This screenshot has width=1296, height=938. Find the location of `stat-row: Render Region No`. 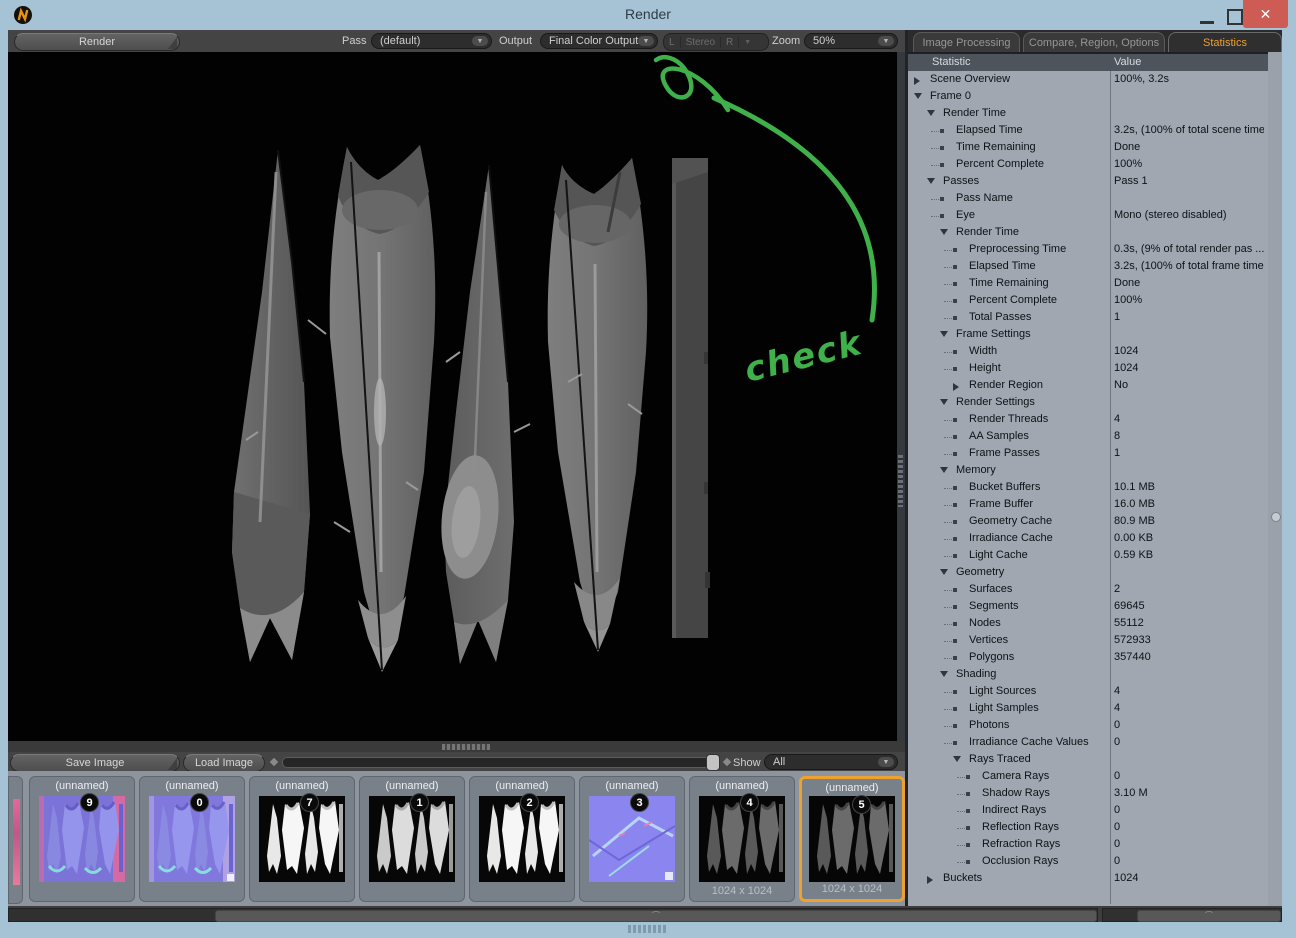

stat-row: Render Region No is located at coordinates (1088, 385).